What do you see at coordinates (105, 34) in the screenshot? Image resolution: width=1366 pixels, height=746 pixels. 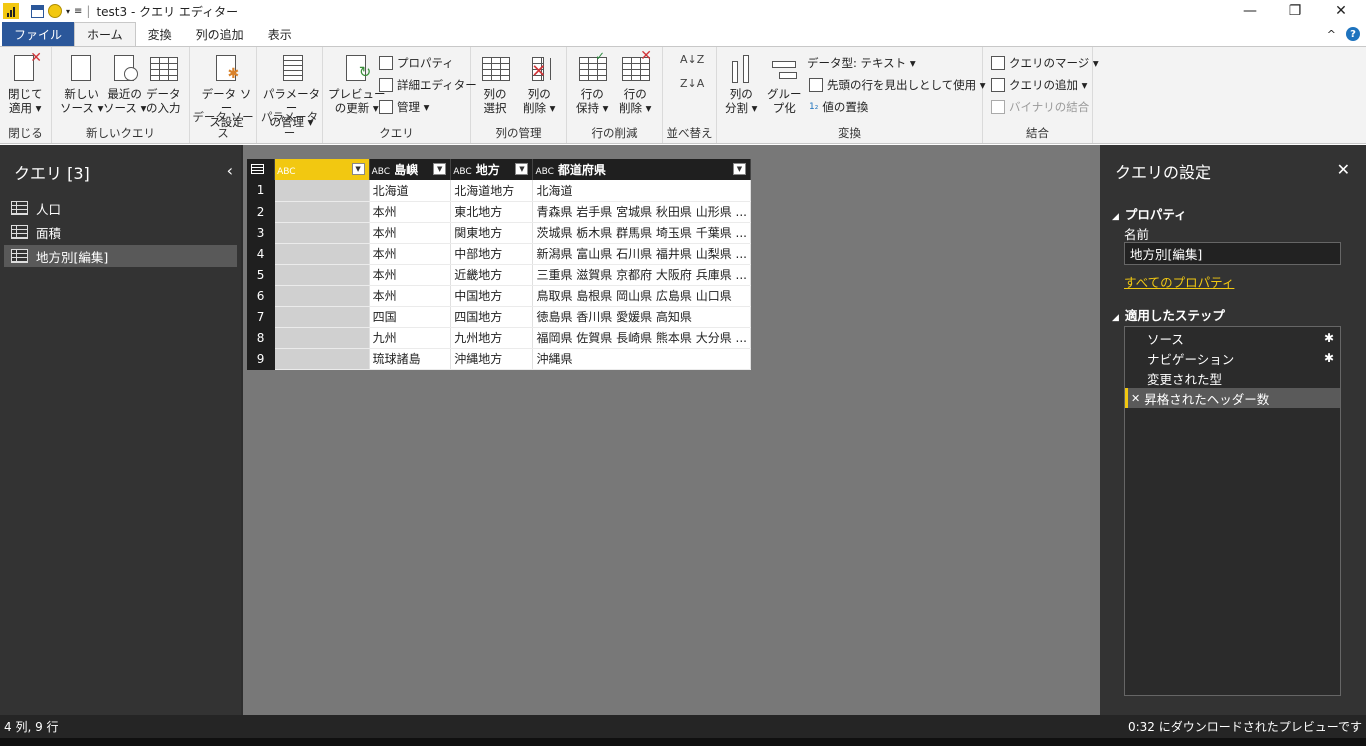 I see `tab-home: ホーム` at bounding box center [105, 34].